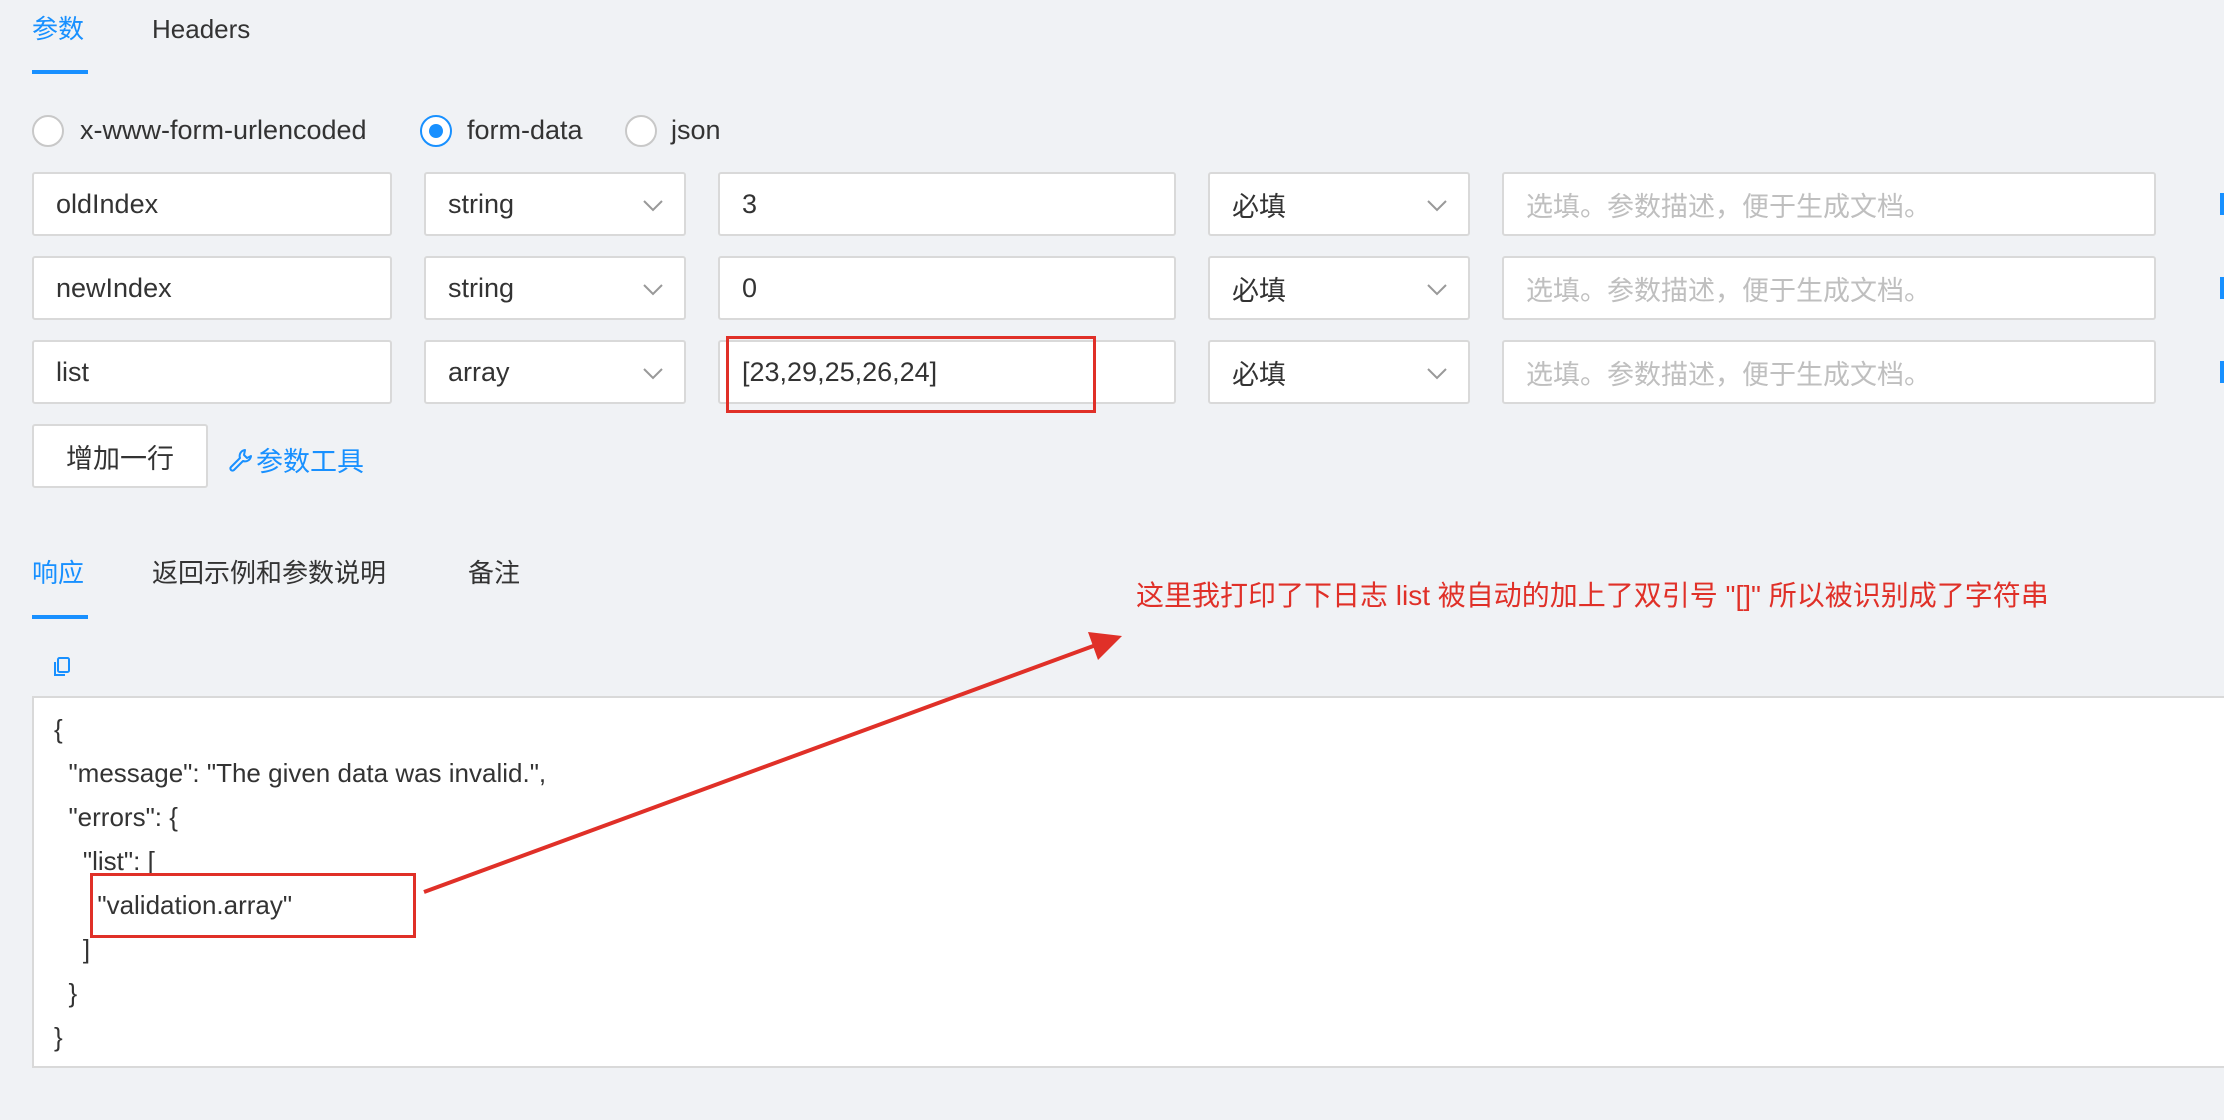 The image size is (2224, 1120). Describe the element at coordinates (772, 763) in the screenshot. I see `annotation-arrow` at that location.